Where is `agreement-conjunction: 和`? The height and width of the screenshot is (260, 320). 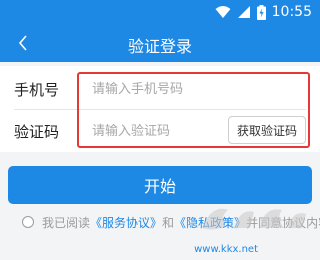
agreement-conjunction: 和 is located at coordinates (168, 222).